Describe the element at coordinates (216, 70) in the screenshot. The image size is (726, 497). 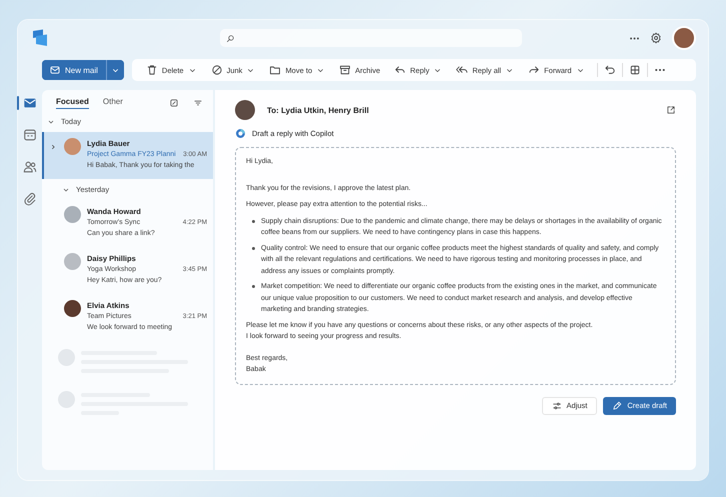
I see `blocked-circle-icon` at that location.